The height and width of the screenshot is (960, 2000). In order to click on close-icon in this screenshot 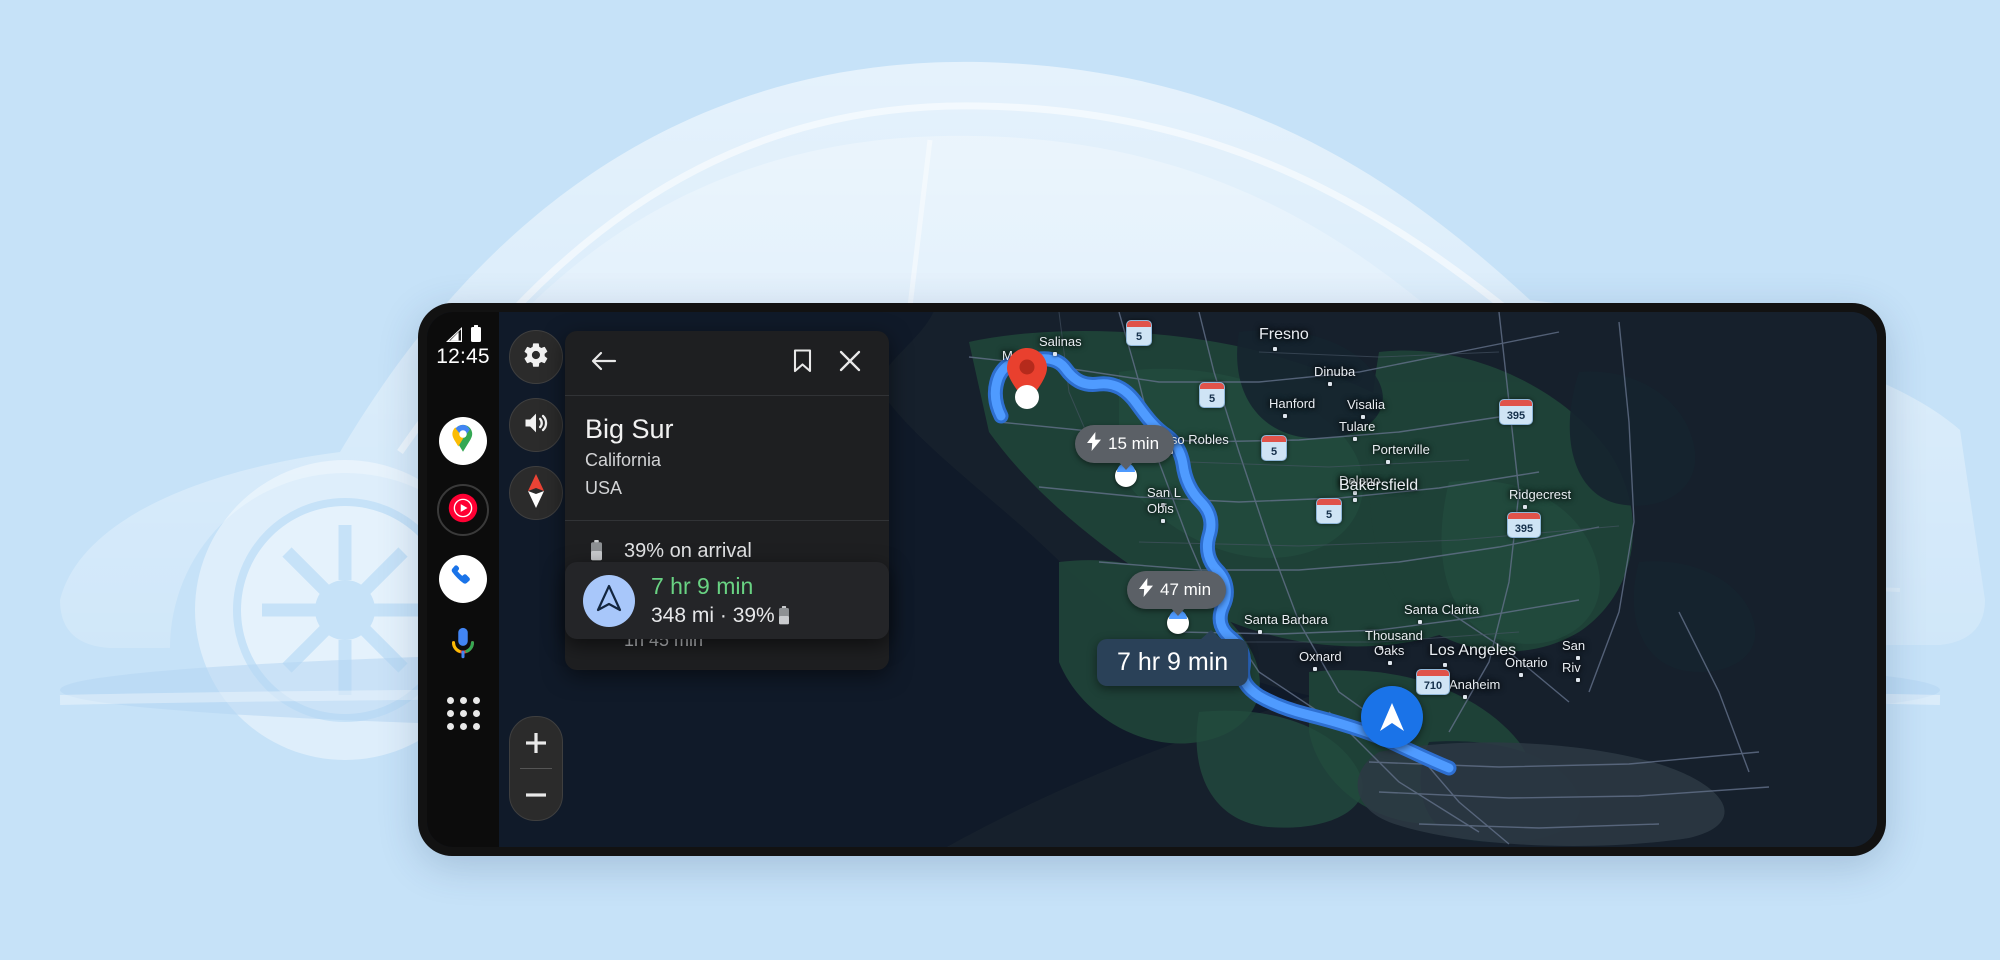, I will do `click(850, 363)`.